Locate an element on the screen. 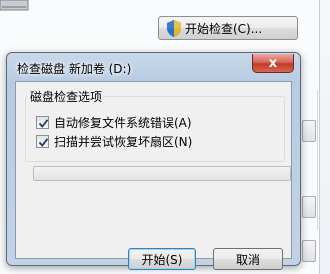  start-button: 开始(S) is located at coordinates (162, 259).